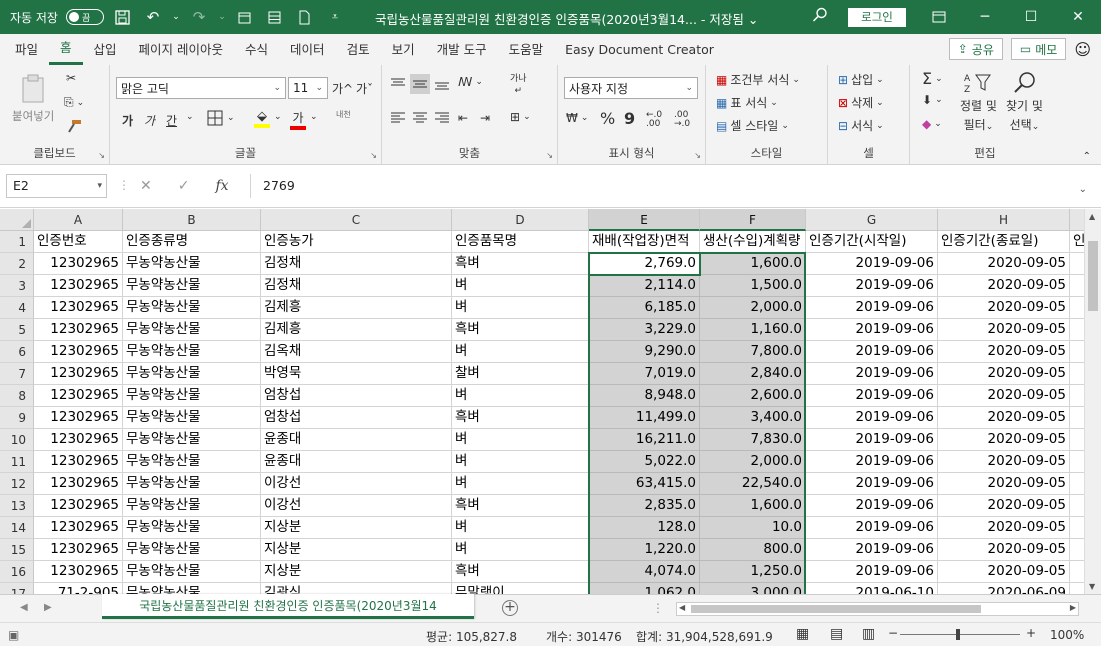 The image size is (1101, 646). What do you see at coordinates (978, 102) in the screenshot?
I see `sort-filter-button: AZ 정렬 및 필터⌄` at bounding box center [978, 102].